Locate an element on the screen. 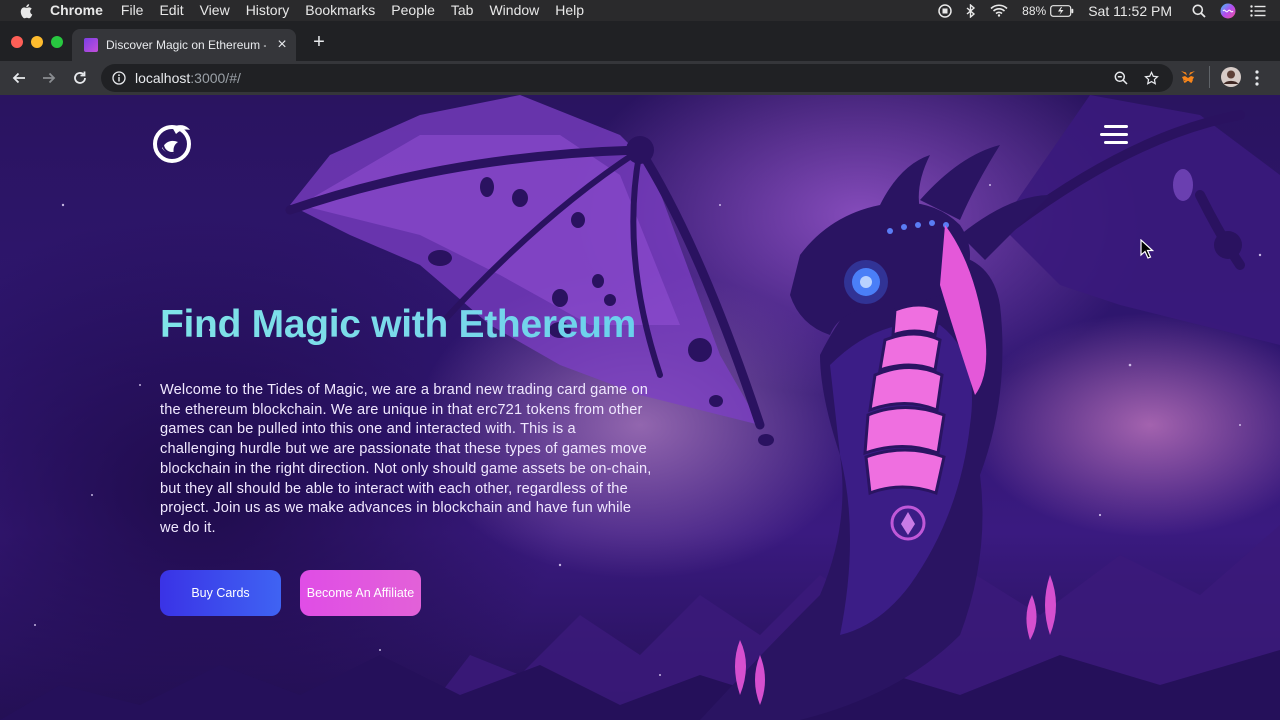  window-minimize-button is located at coordinates (37, 42).